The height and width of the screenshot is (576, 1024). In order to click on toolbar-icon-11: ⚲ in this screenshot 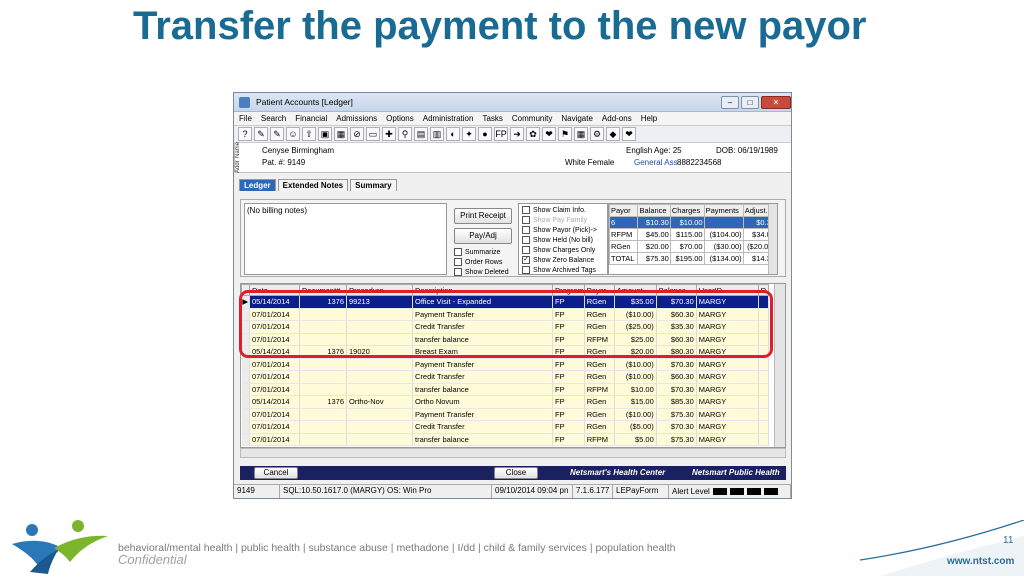, I will do `click(405, 134)`.